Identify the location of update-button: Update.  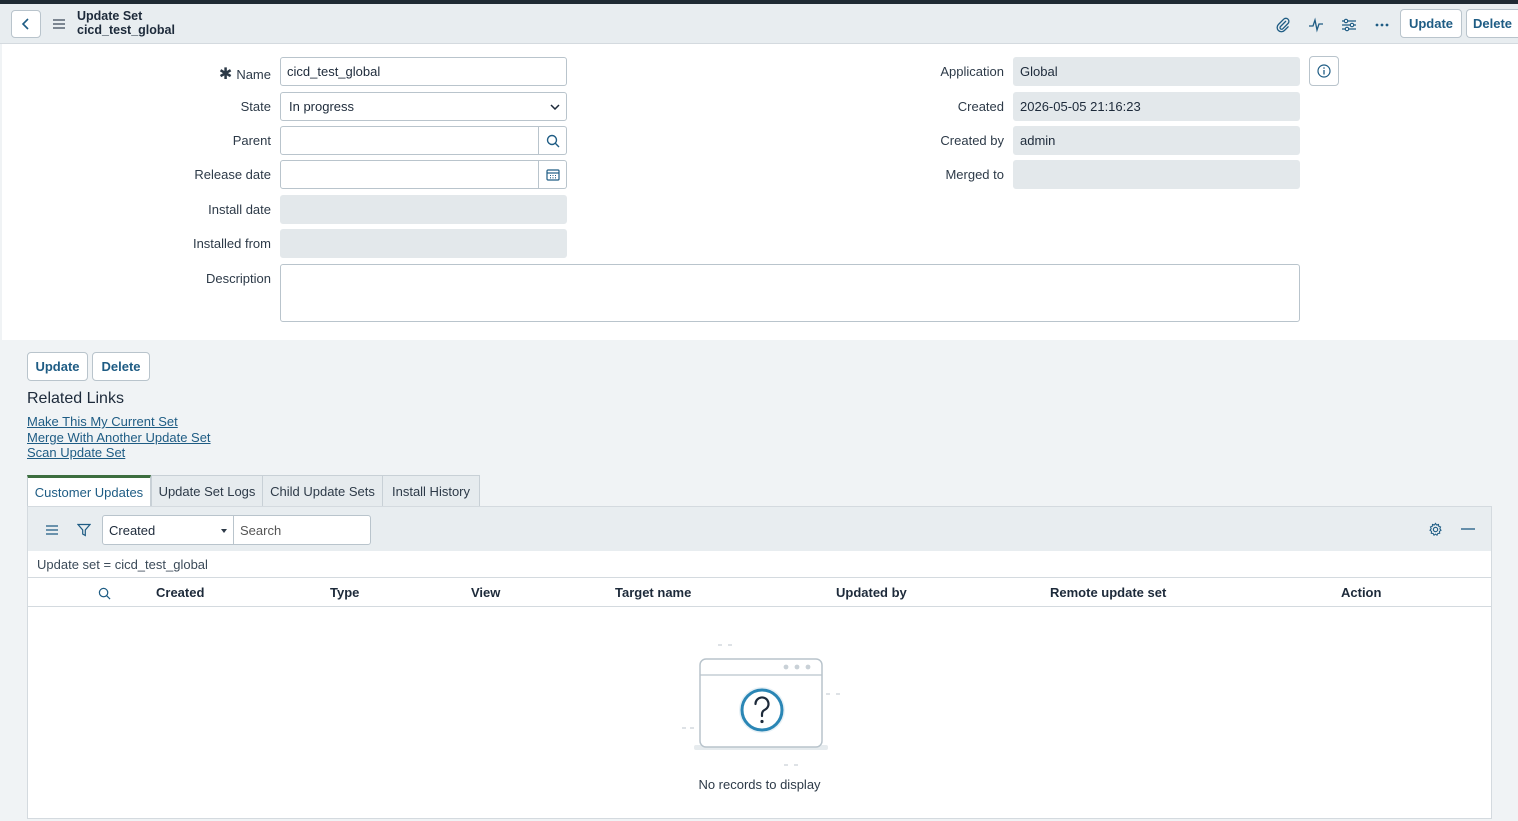
(57, 366).